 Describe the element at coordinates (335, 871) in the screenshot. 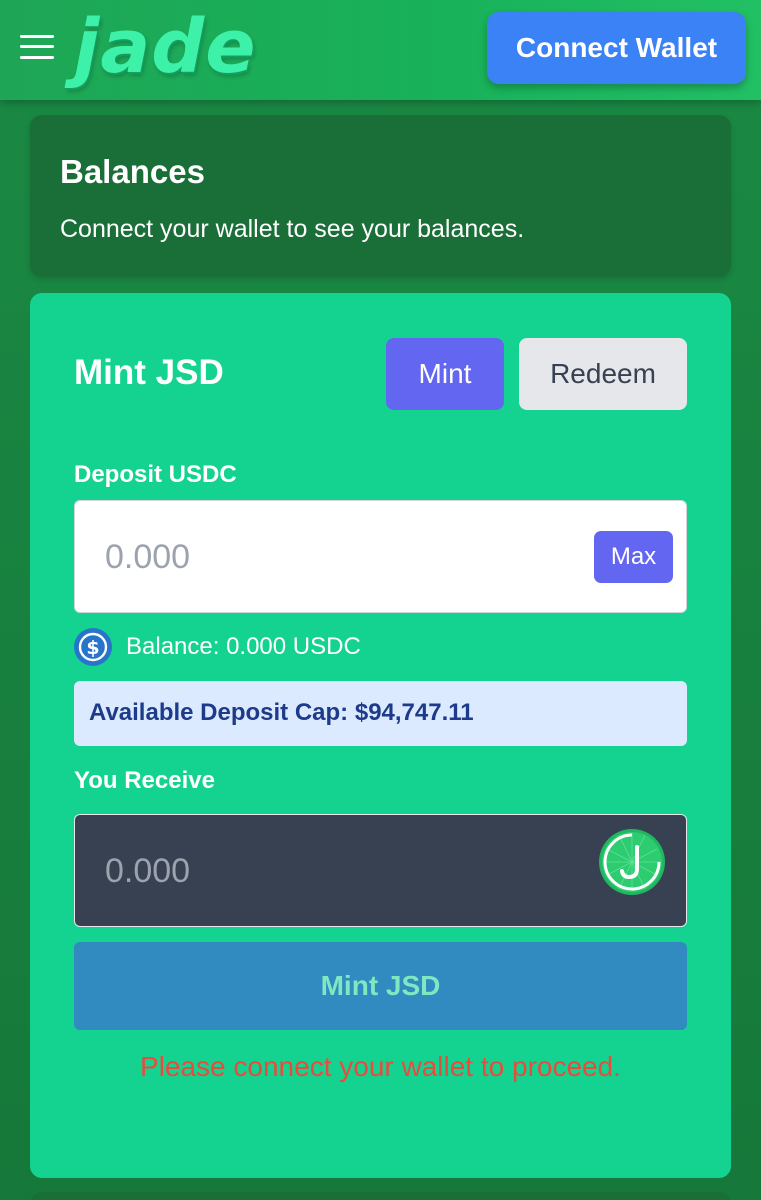

I see `receive-amount-output` at that location.